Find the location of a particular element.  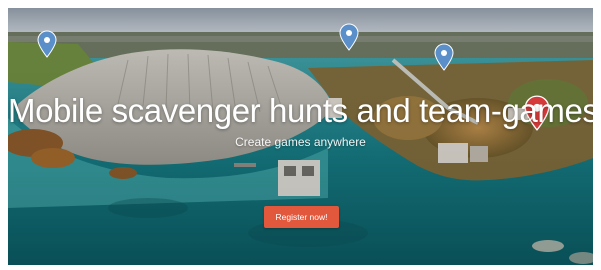

hero-headline: Mobile scavenger hunts and team-games is located at coordinates (300, 110).